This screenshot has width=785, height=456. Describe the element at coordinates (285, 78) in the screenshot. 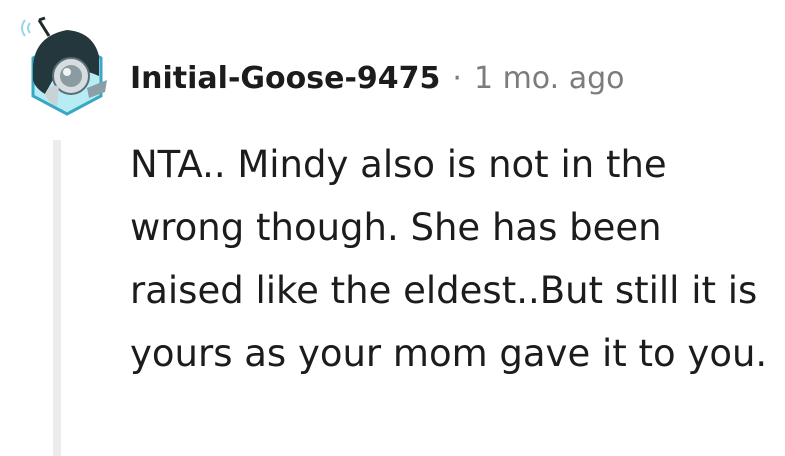

I see `username-link: Initial-Goose-9475` at that location.